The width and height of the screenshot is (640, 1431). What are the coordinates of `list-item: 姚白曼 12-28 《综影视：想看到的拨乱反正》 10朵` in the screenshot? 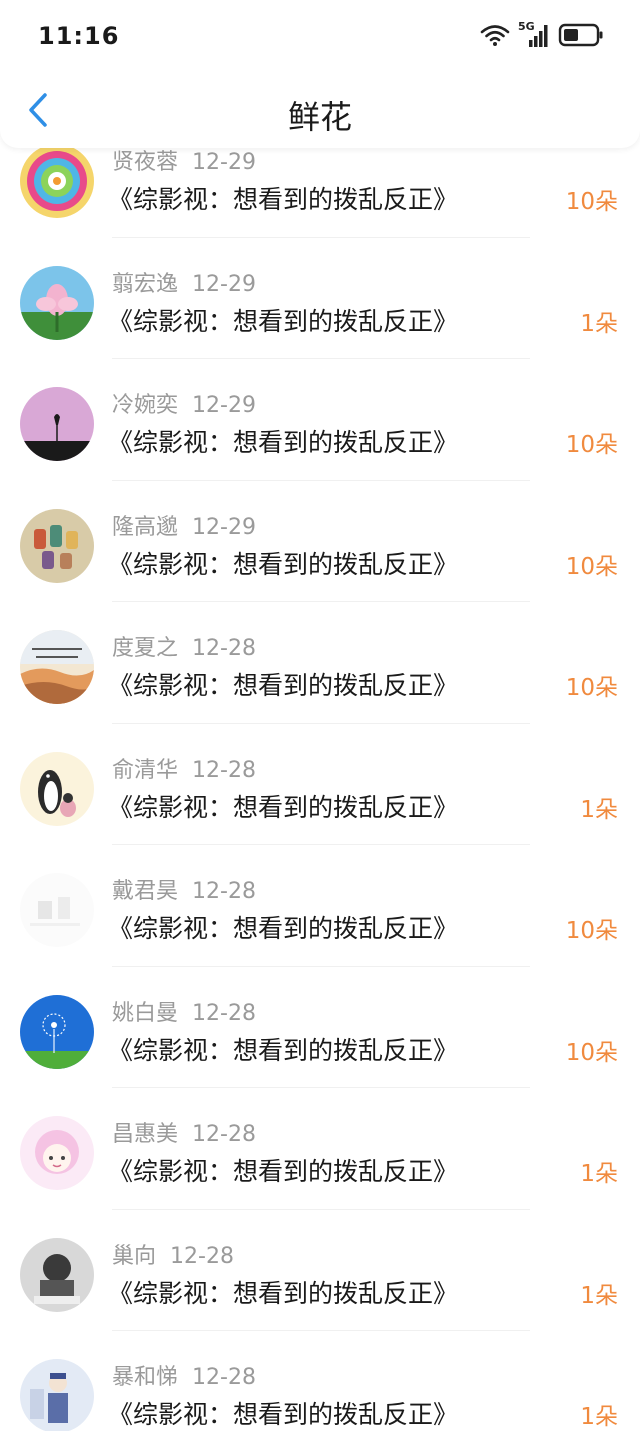 It's located at (320, 1027).